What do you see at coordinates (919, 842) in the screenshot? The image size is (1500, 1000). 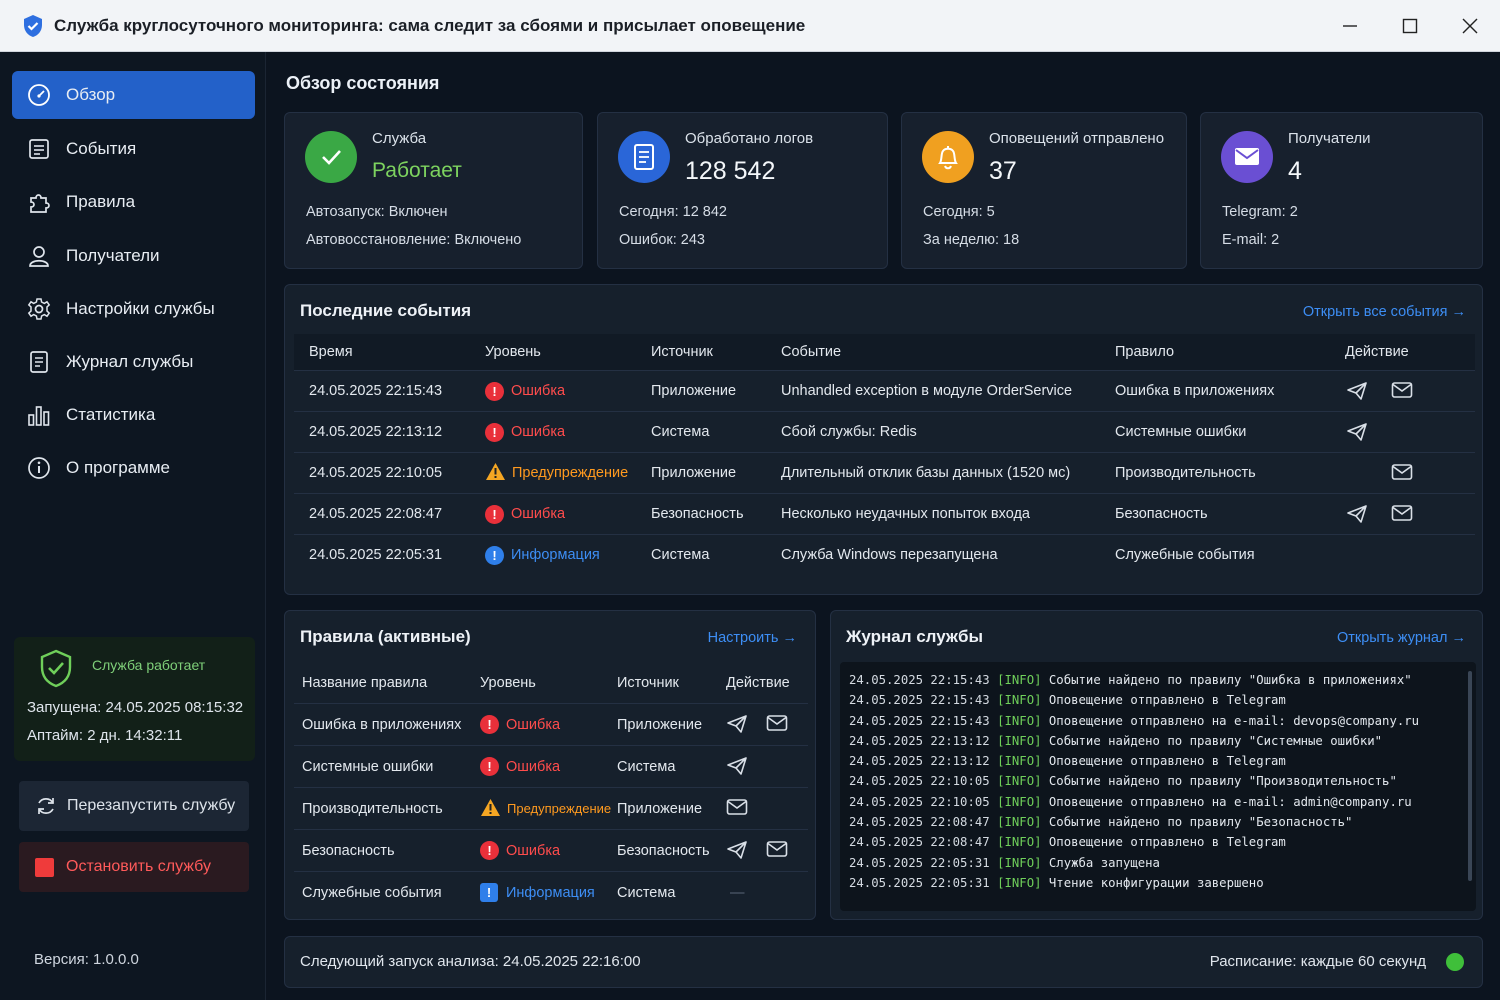 I see `log-timestamp: 24.05.2025 22:08:47` at bounding box center [919, 842].